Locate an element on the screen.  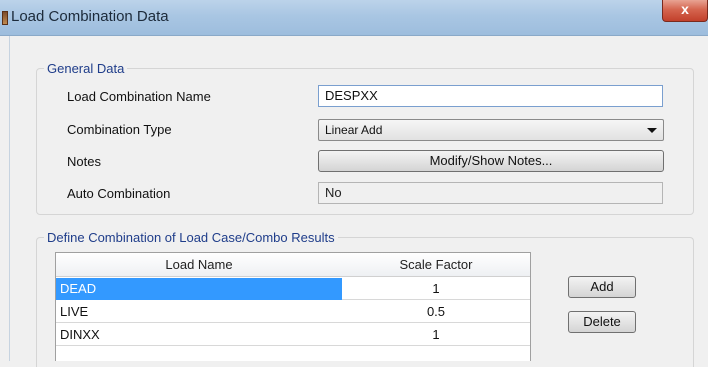
load-name-cell: DINXX is located at coordinates (199, 335).